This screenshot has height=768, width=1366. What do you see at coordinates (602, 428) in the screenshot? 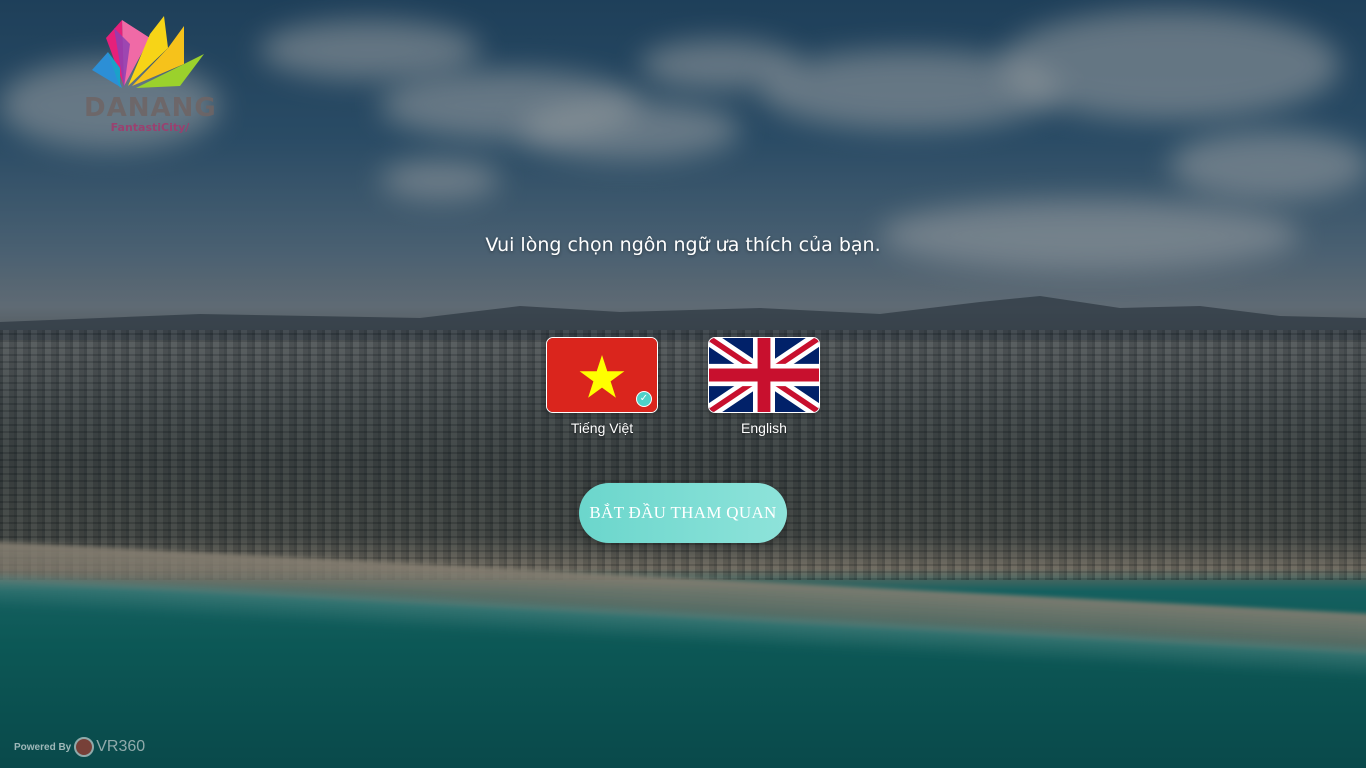
I see `language-label: Tiếng Việt` at bounding box center [602, 428].